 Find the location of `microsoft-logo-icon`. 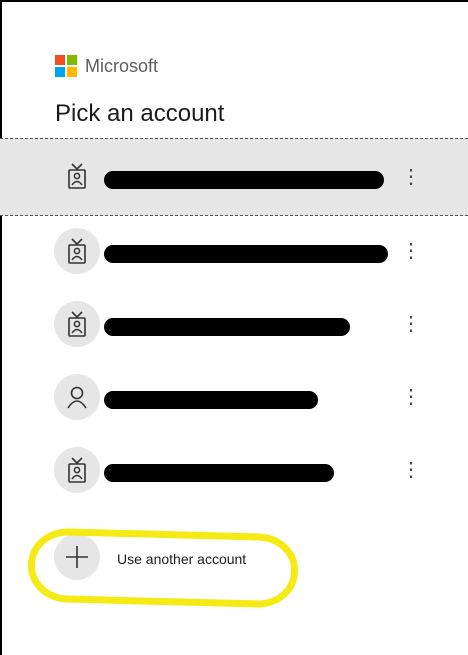

microsoft-logo-icon is located at coordinates (66, 66).